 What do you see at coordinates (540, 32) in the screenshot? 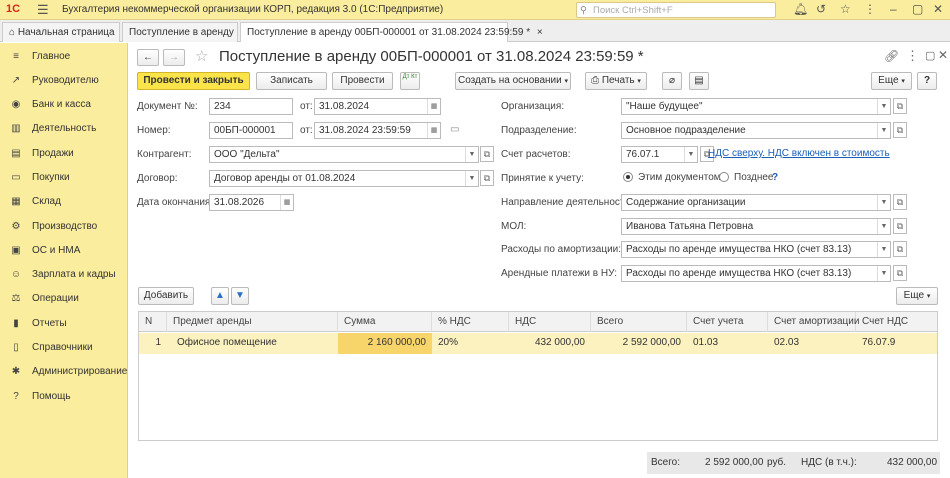
I see `tab-close-icon: ×` at bounding box center [540, 32].